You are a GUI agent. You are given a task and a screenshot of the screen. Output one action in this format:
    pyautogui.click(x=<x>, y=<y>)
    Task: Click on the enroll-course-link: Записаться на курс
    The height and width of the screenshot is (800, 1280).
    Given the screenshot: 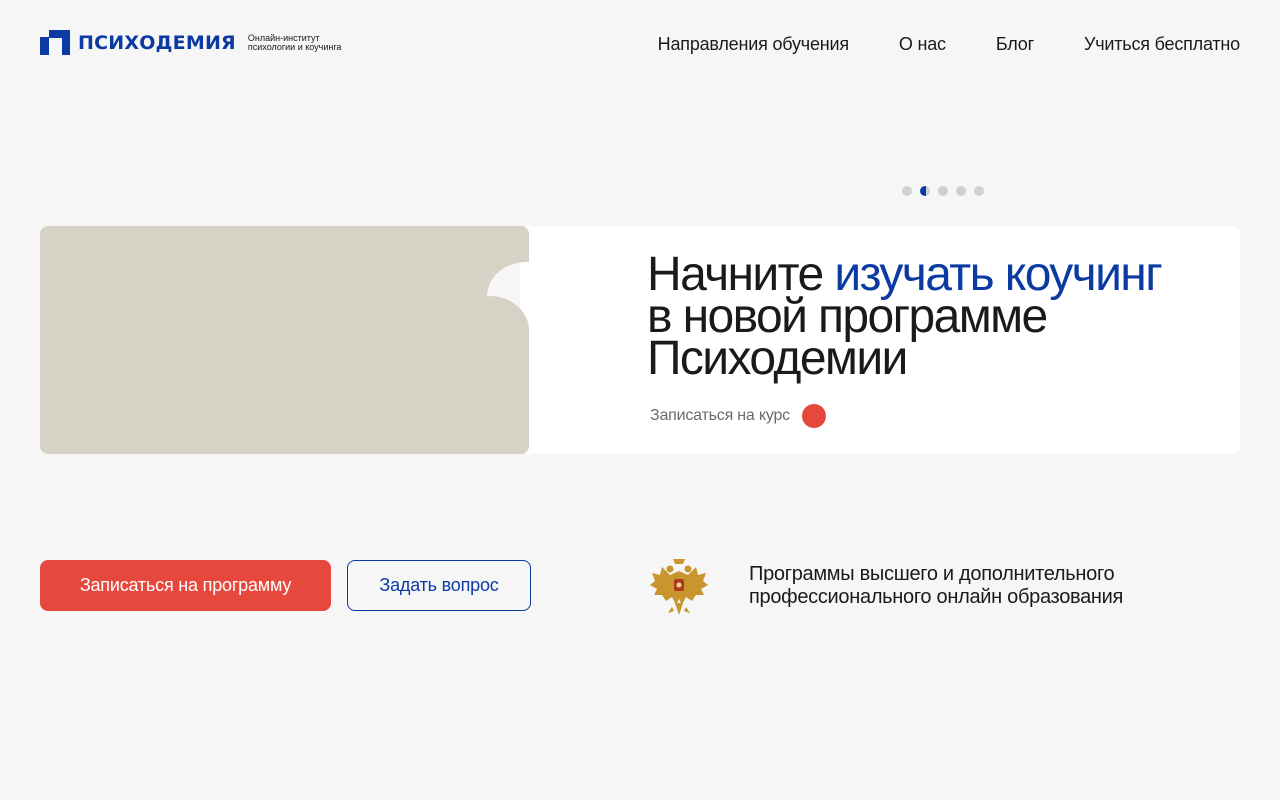 What is the action you would take?
    pyautogui.click(x=738, y=416)
    